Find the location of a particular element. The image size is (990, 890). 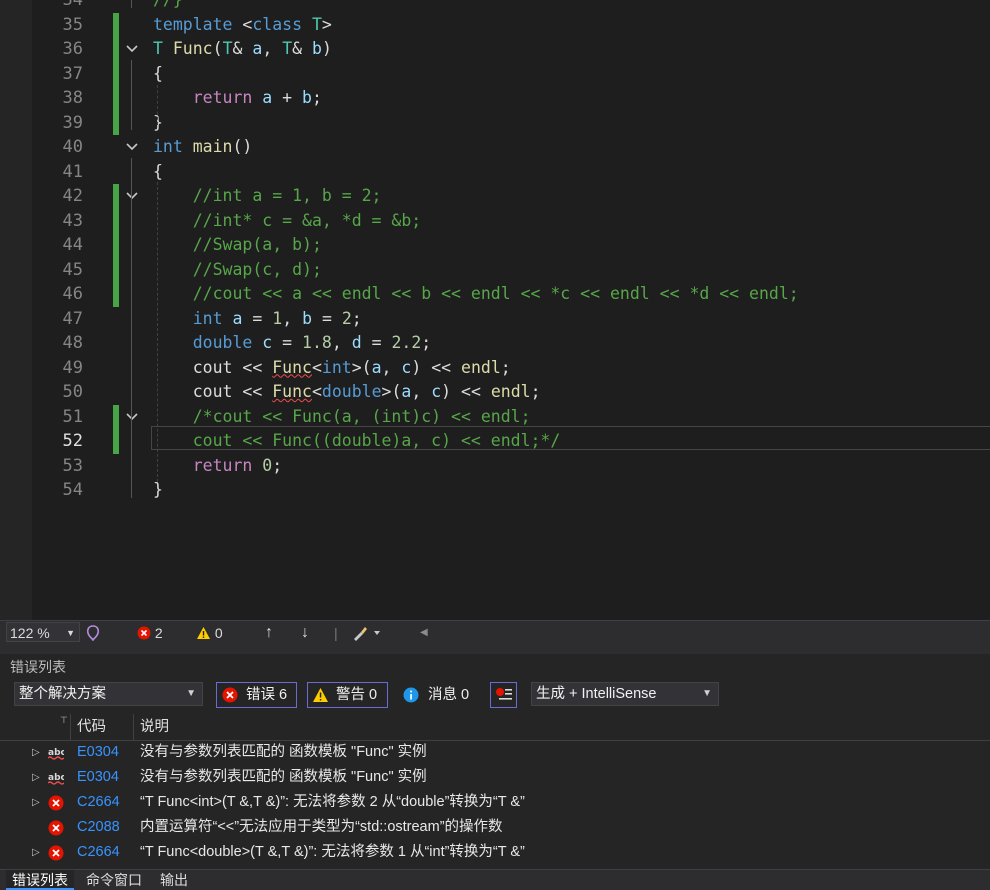

code-text: //int* c = &a, *d = &b; is located at coordinates (287, 221).